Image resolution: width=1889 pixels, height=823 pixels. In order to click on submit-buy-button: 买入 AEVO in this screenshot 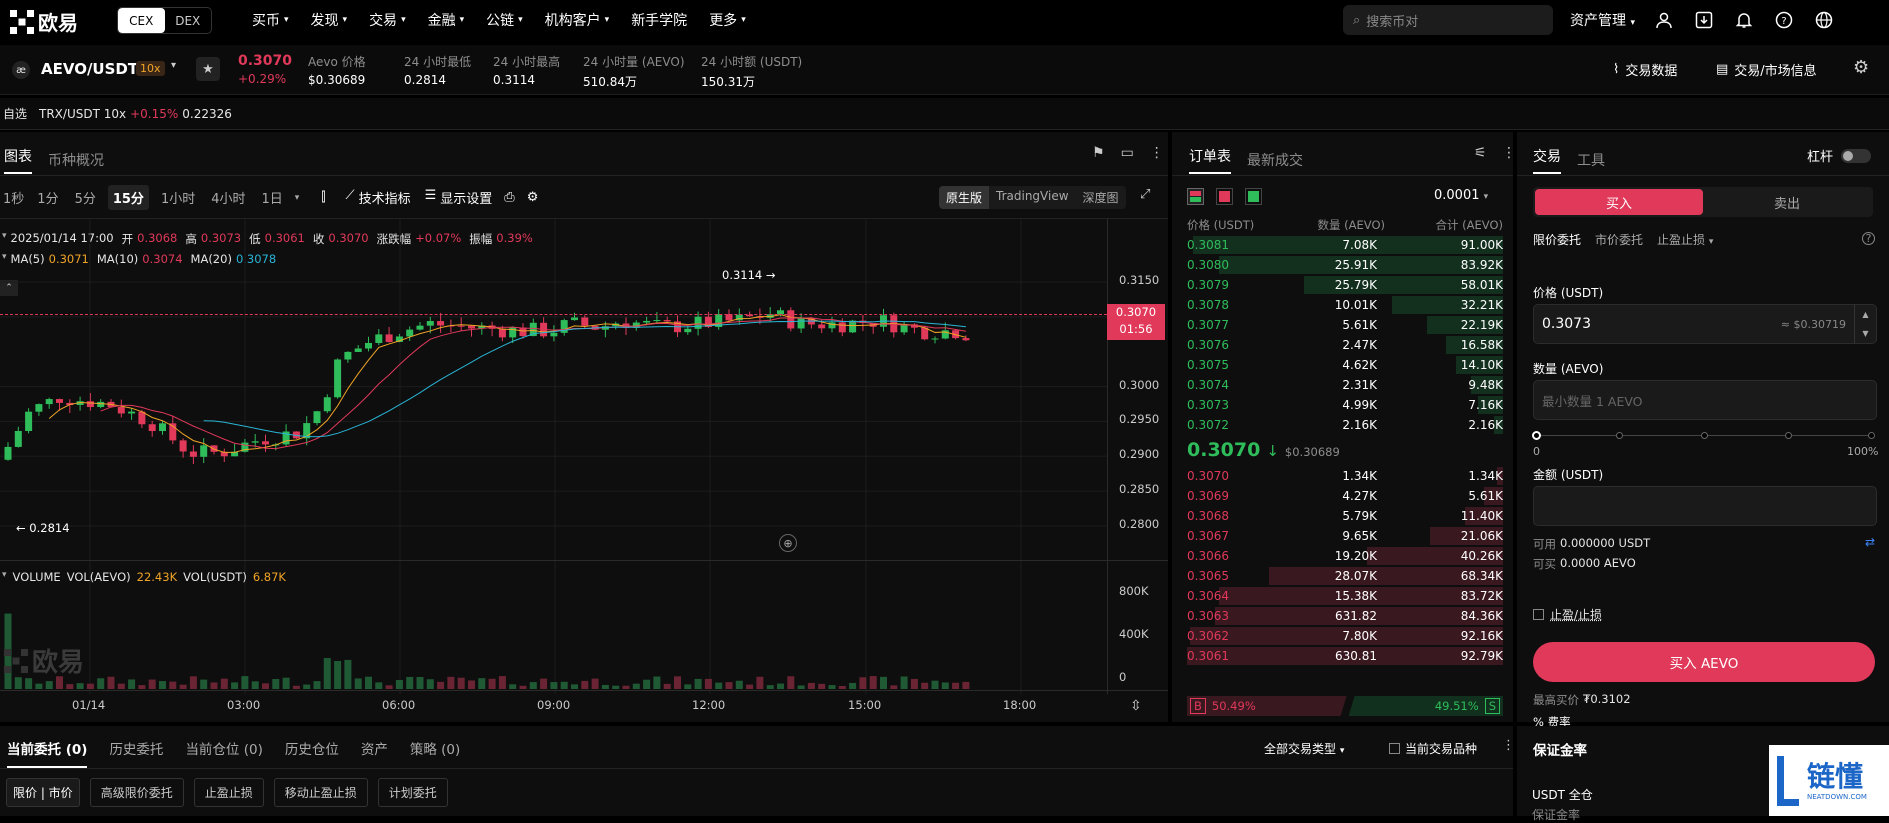, I will do `click(1704, 662)`.